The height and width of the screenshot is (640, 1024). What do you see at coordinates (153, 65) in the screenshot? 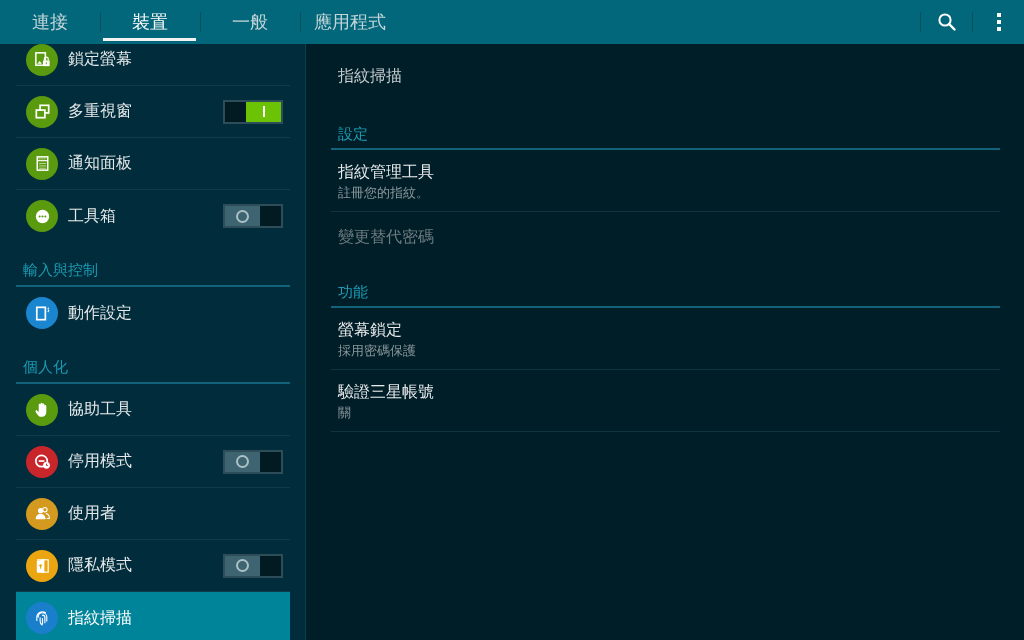
I see `settings-item: 鎖定螢幕` at bounding box center [153, 65].